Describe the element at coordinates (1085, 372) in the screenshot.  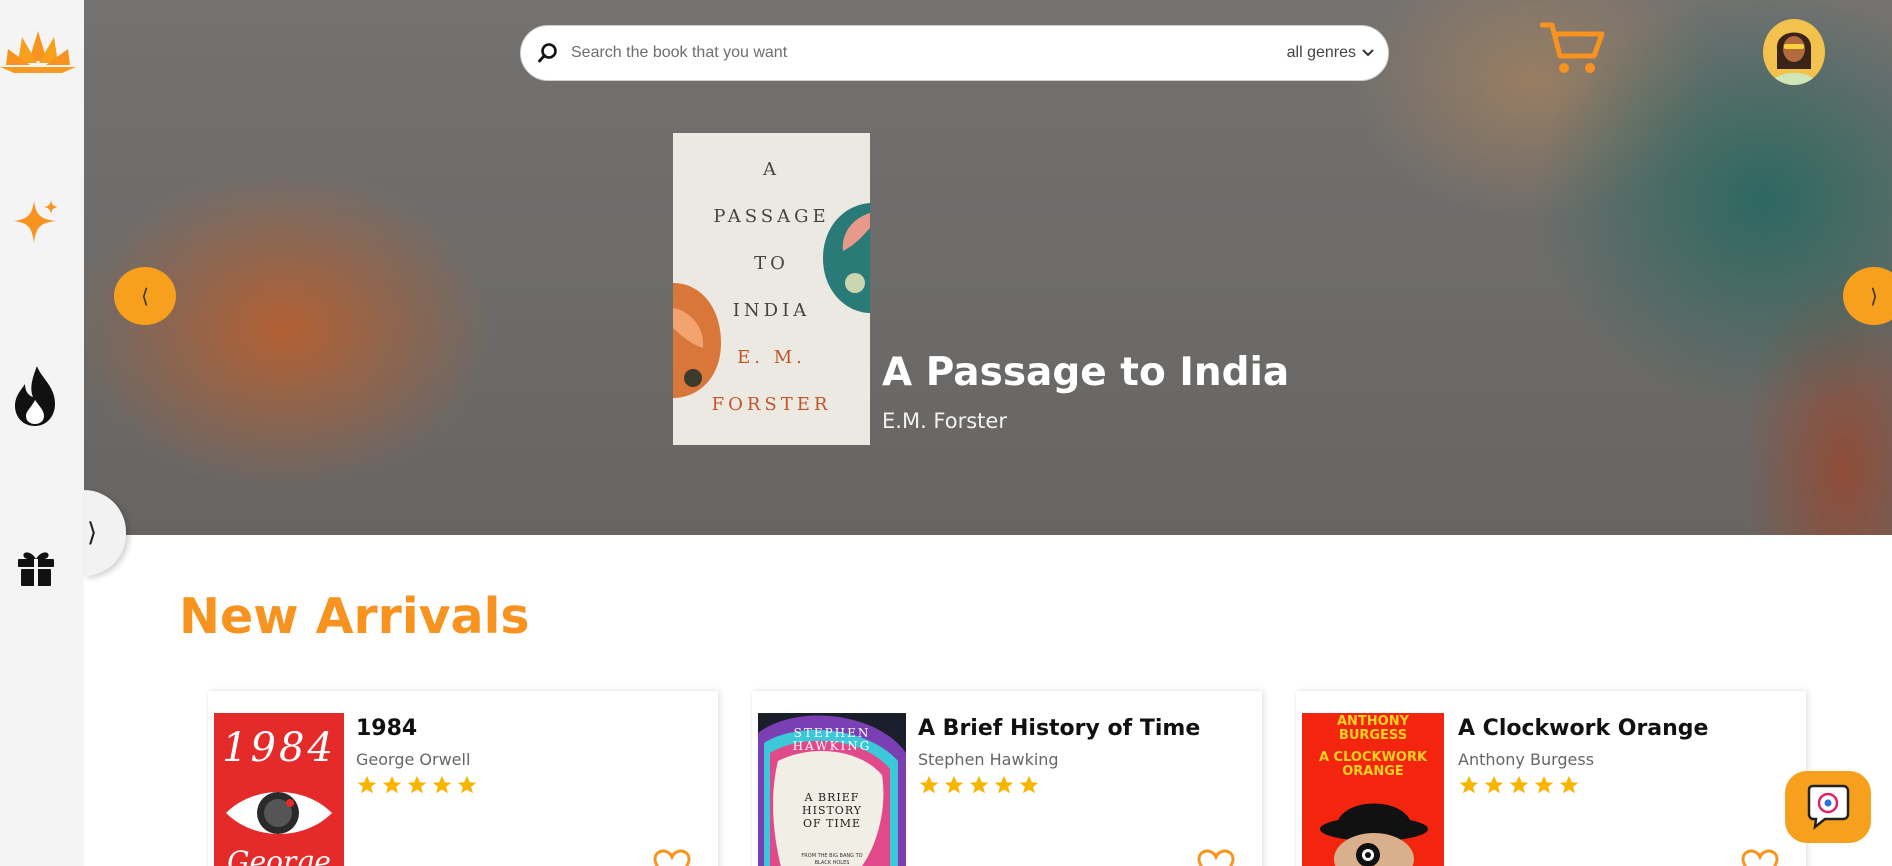
I see `featured-book-title: A Passage to India` at that location.